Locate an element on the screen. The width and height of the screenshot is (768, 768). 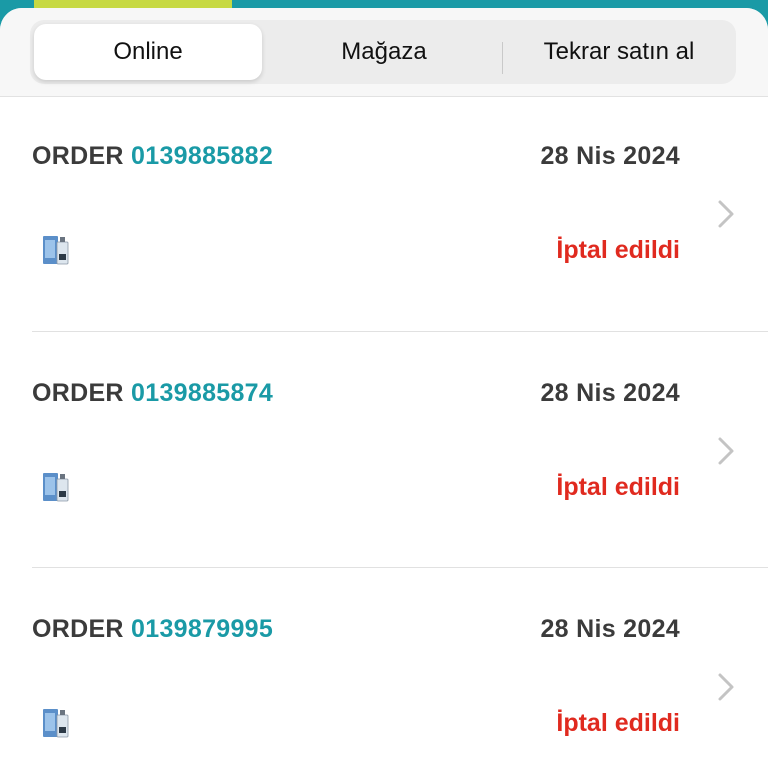
order-title: ORDER 0139879995 is located at coordinates (152, 629).